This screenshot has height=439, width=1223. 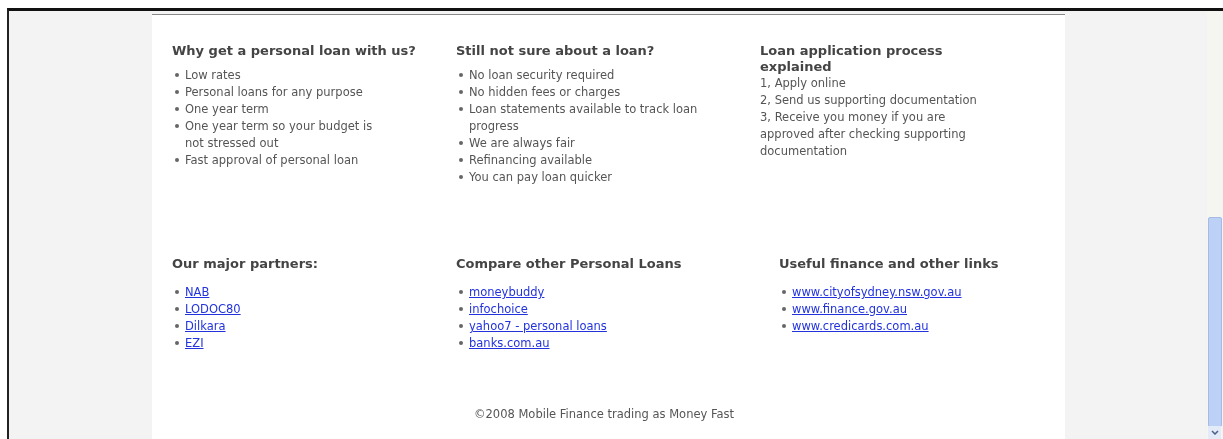 What do you see at coordinates (569, 264) in the screenshot?
I see `section-heading: Compare other Personal Loans` at bounding box center [569, 264].